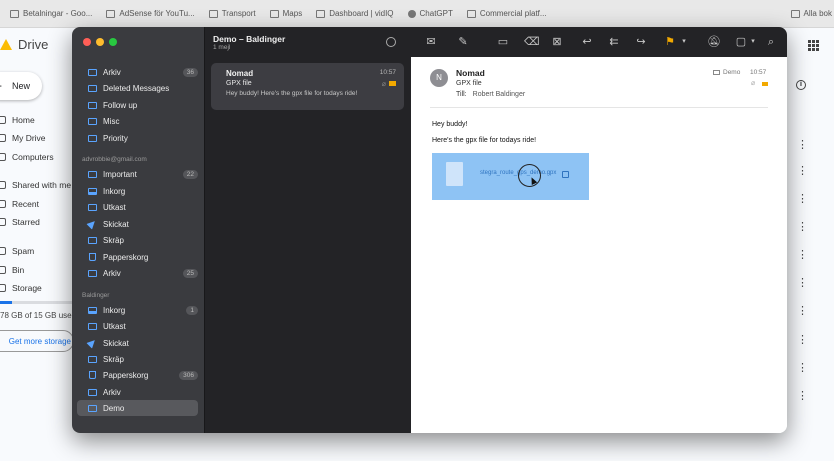 The width and height of the screenshot is (834, 461). I want to click on message-time: 10:57, so click(387, 72).